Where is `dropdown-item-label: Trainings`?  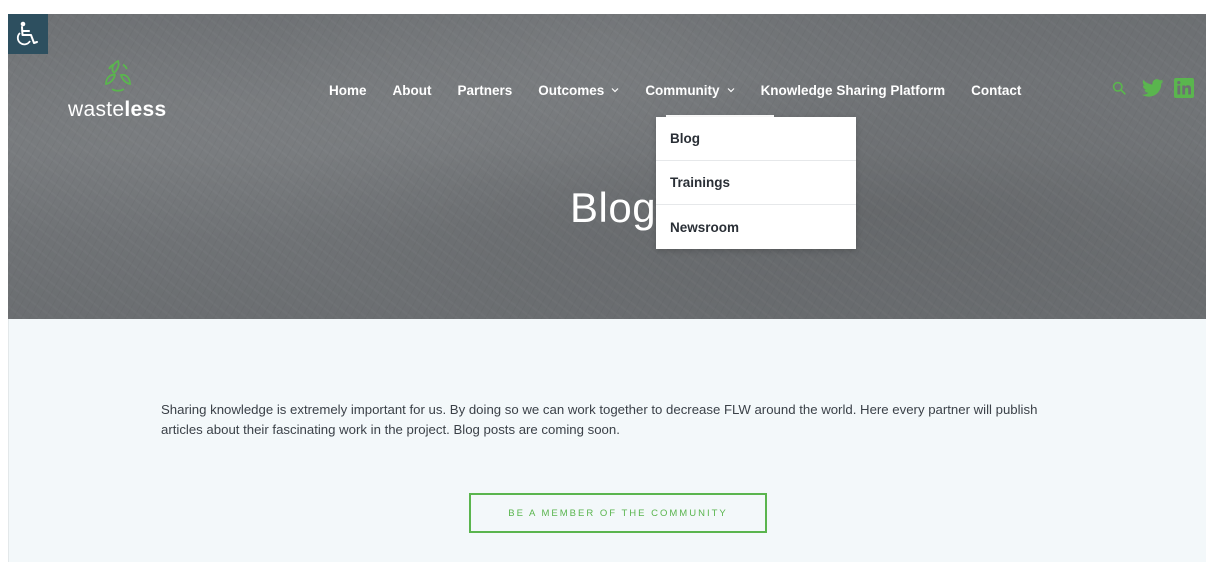 dropdown-item-label: Trainings is located at coordinates (700, 182).